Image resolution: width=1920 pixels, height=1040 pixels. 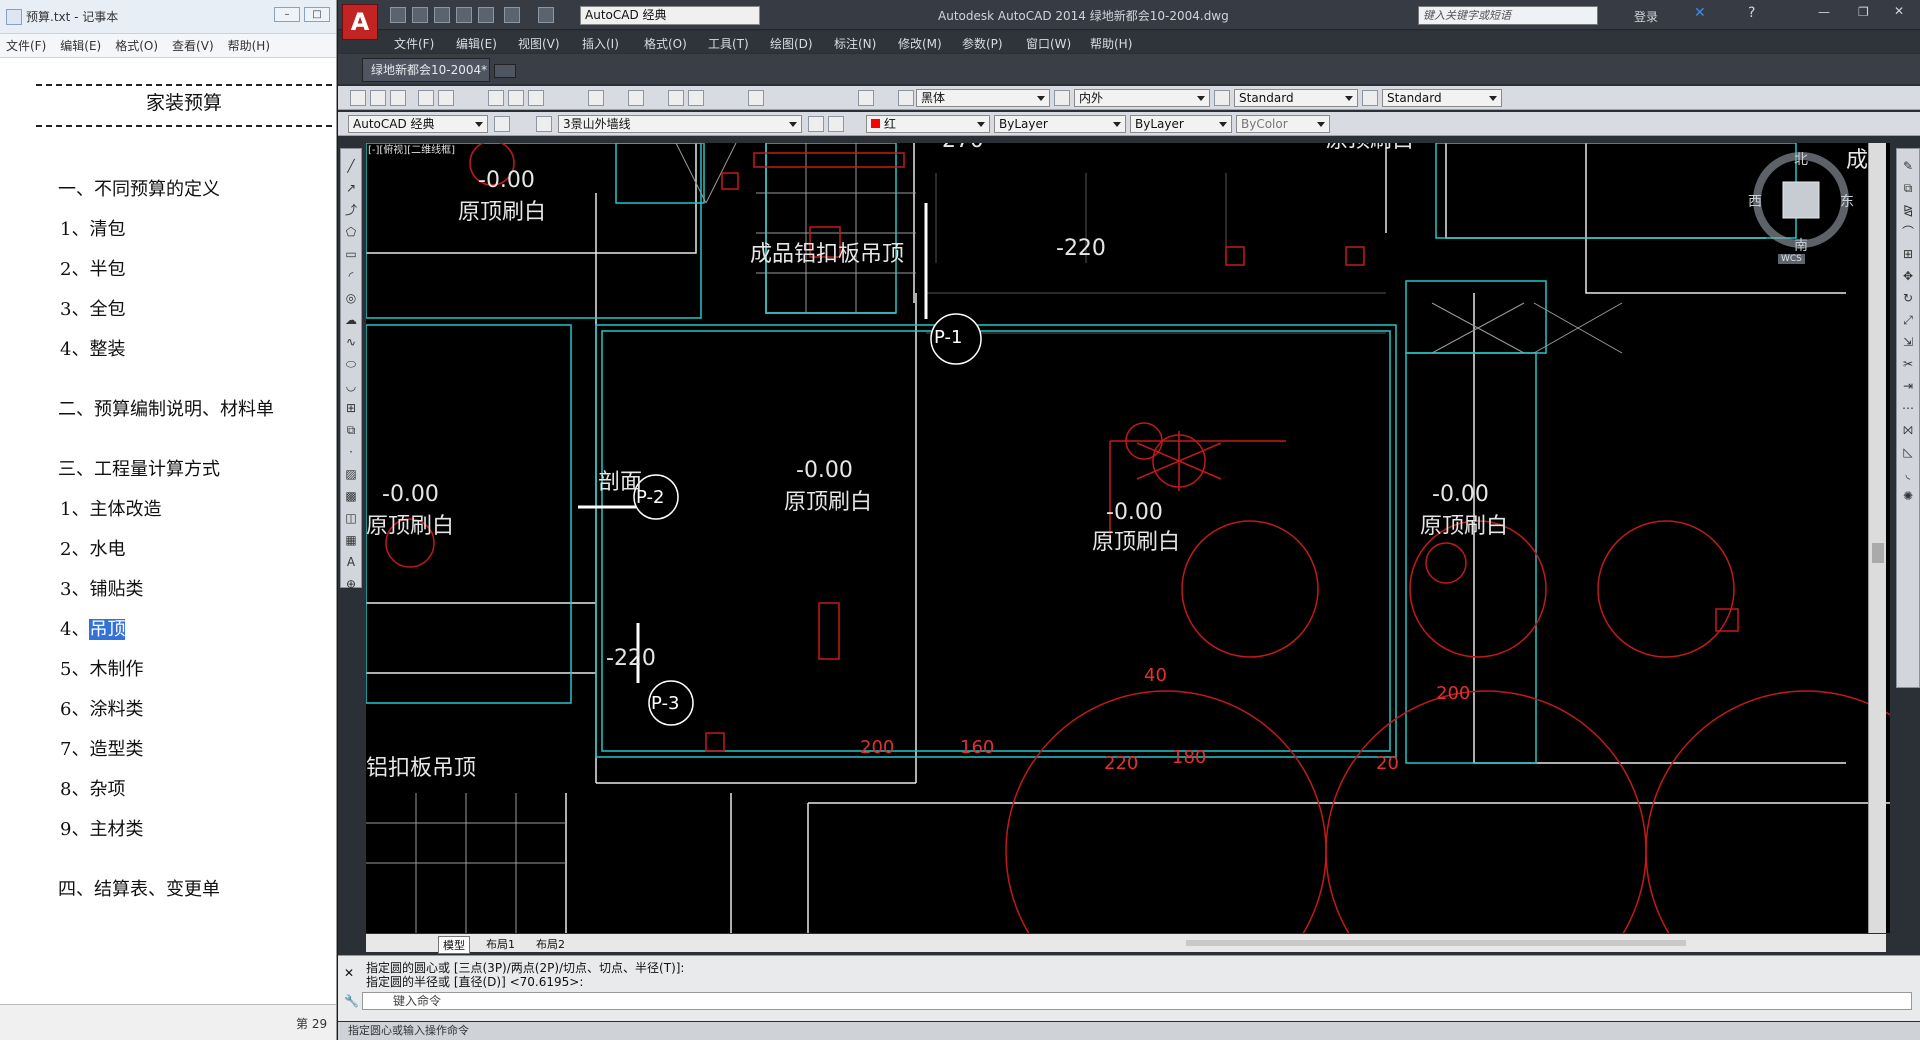 What do you see at coordinates (1801, 206) in the screenshot?
I see `viewcube: 北 南 东 西 WCS` at bounding box center [1801, 206].